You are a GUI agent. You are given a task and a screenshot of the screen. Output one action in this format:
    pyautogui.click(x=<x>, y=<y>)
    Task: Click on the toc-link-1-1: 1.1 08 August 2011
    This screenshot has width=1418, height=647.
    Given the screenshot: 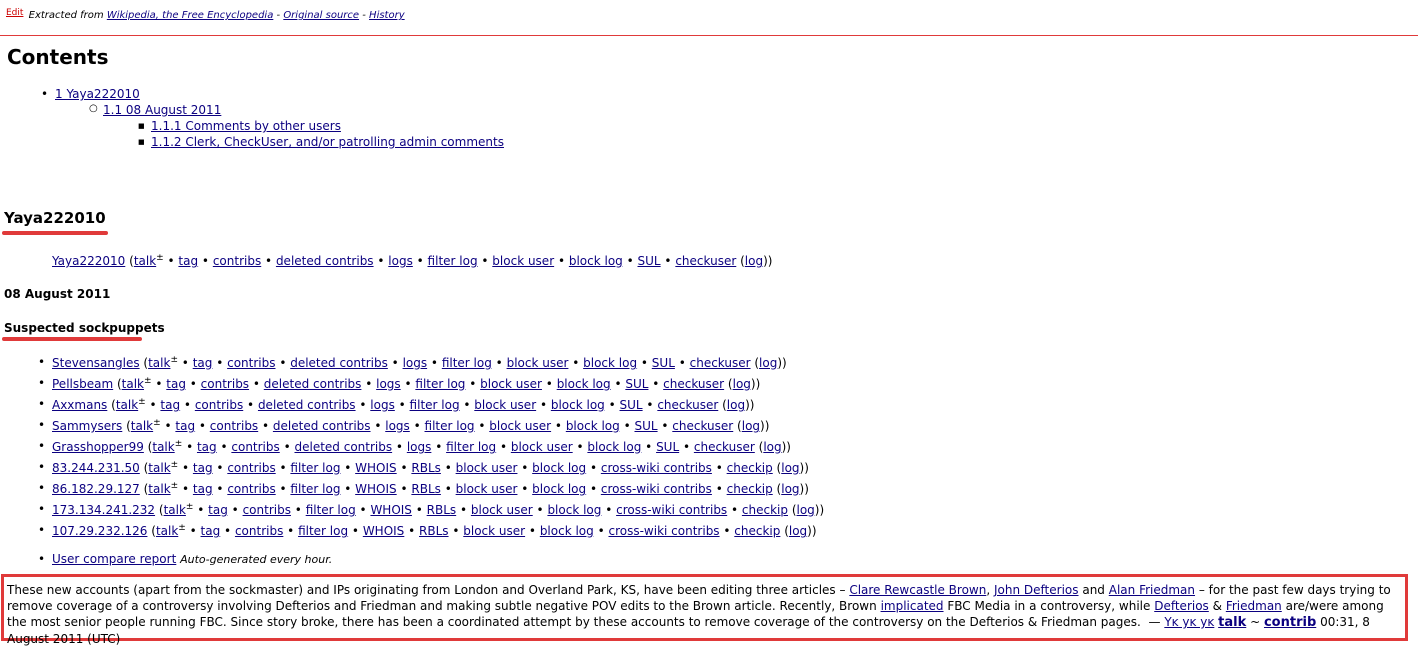 What is the action you would take?
    pyautogui.click(x=162, y=110)
    